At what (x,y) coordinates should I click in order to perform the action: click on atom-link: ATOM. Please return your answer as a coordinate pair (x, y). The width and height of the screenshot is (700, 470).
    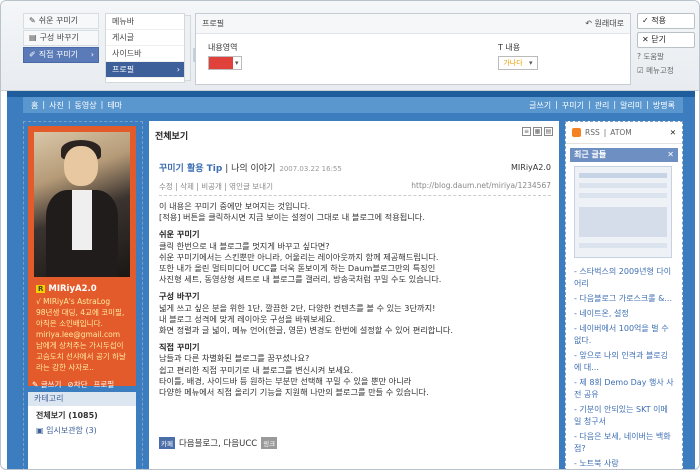
    Looking at the image, I should click on (621, 132).